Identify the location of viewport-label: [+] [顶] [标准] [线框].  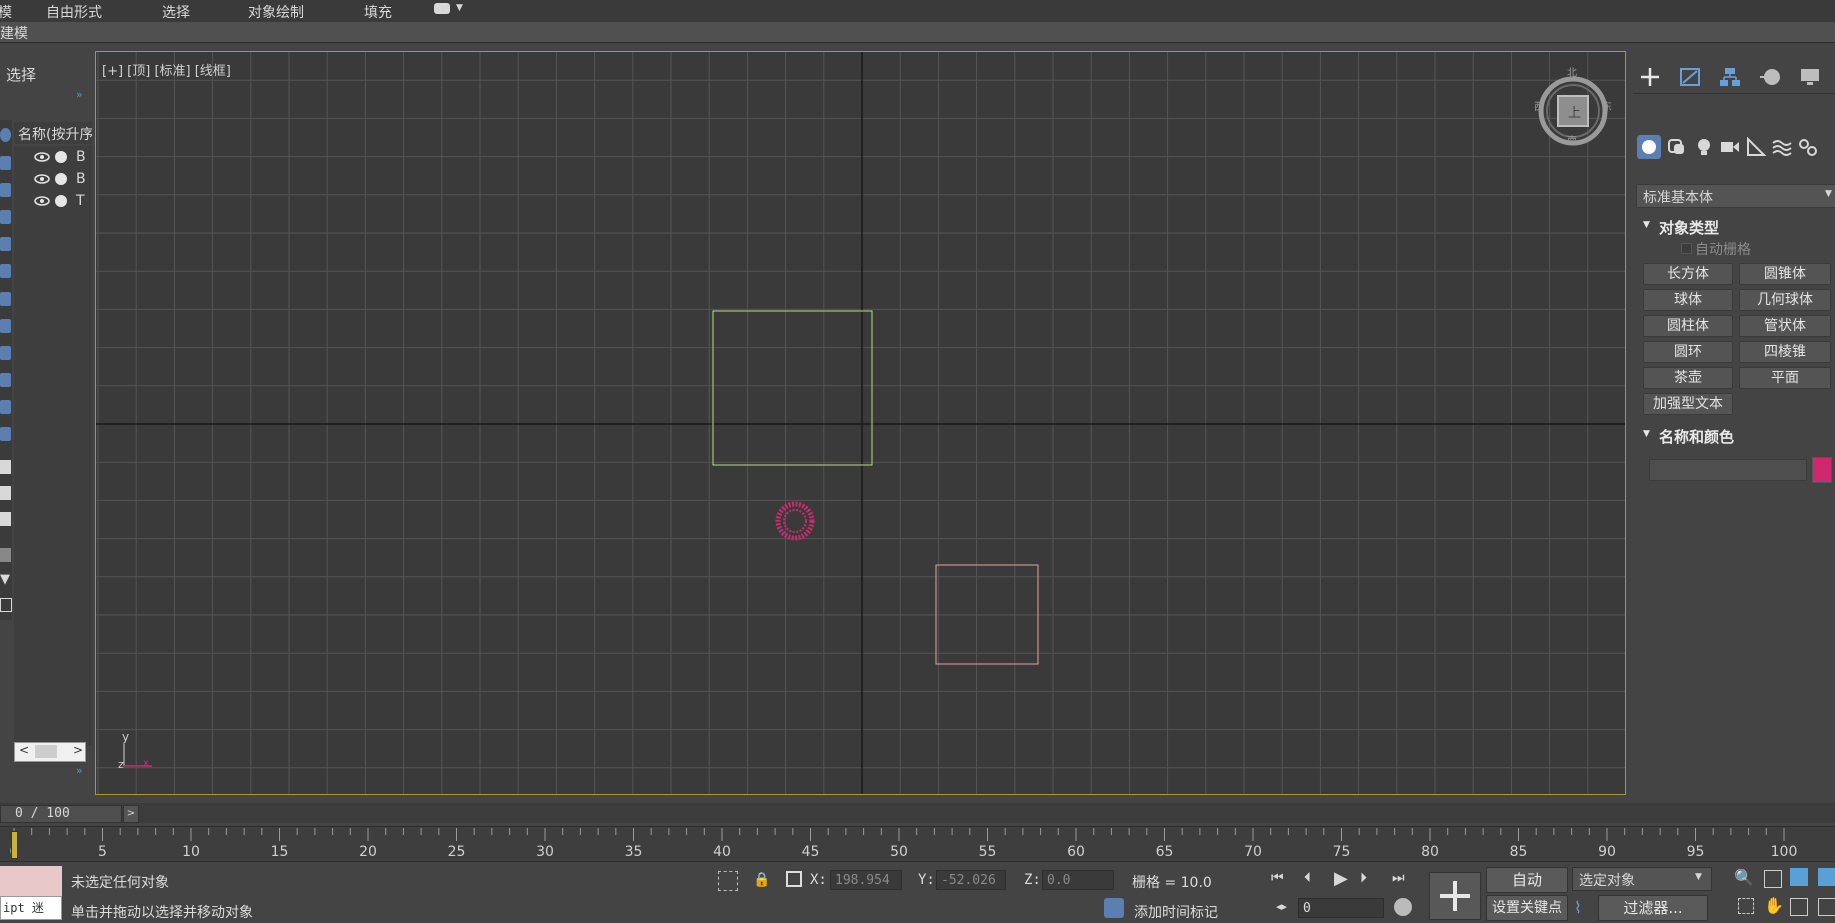
(166, 69).